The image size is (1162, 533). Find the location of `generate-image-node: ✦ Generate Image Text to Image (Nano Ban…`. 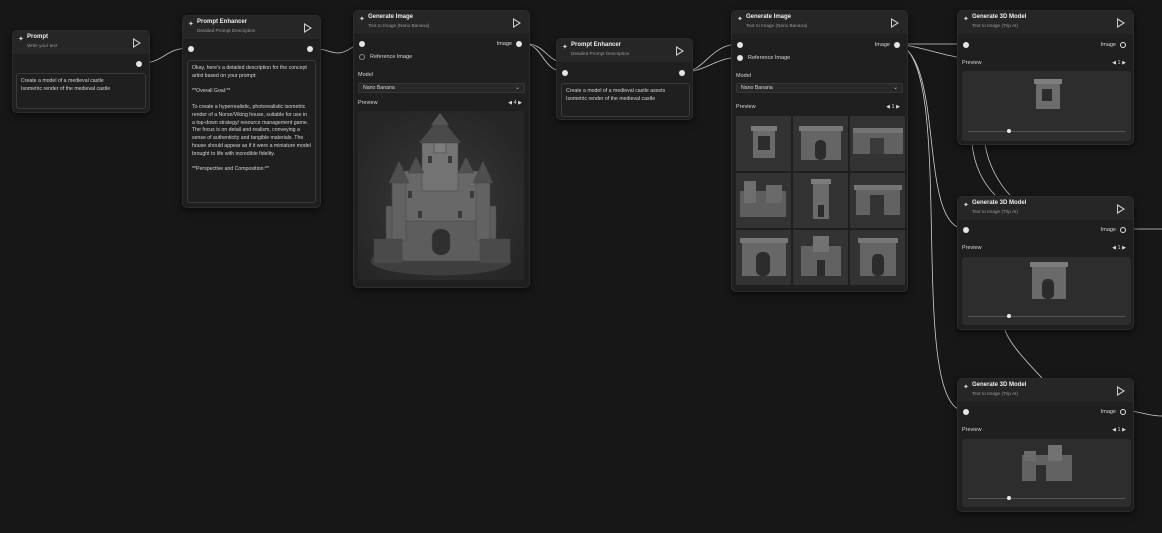

generate-image-node: ✦ Generate Image Text to Image (Nano Ban… is located at coordinates (441, 149).